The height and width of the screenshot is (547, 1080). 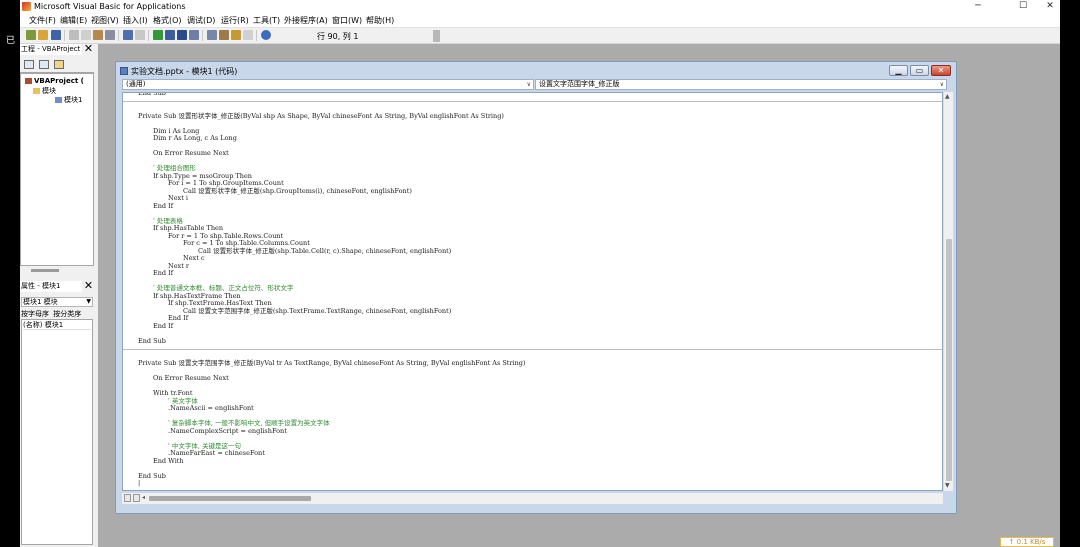 I want to click on scroll-down-icon: ▼, so click(x=947, y=485).